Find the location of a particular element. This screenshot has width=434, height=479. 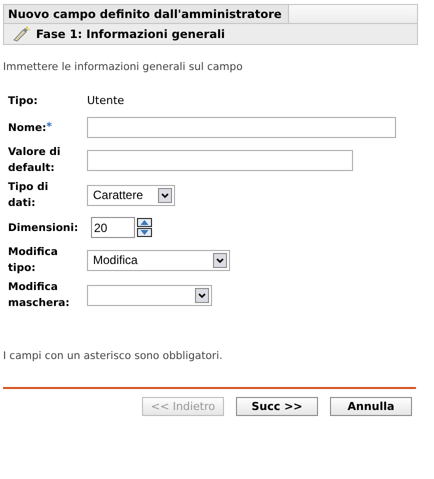

footnote-text: I campi con un asterisco sono obbligatori. is located at coordinates (113, 356).